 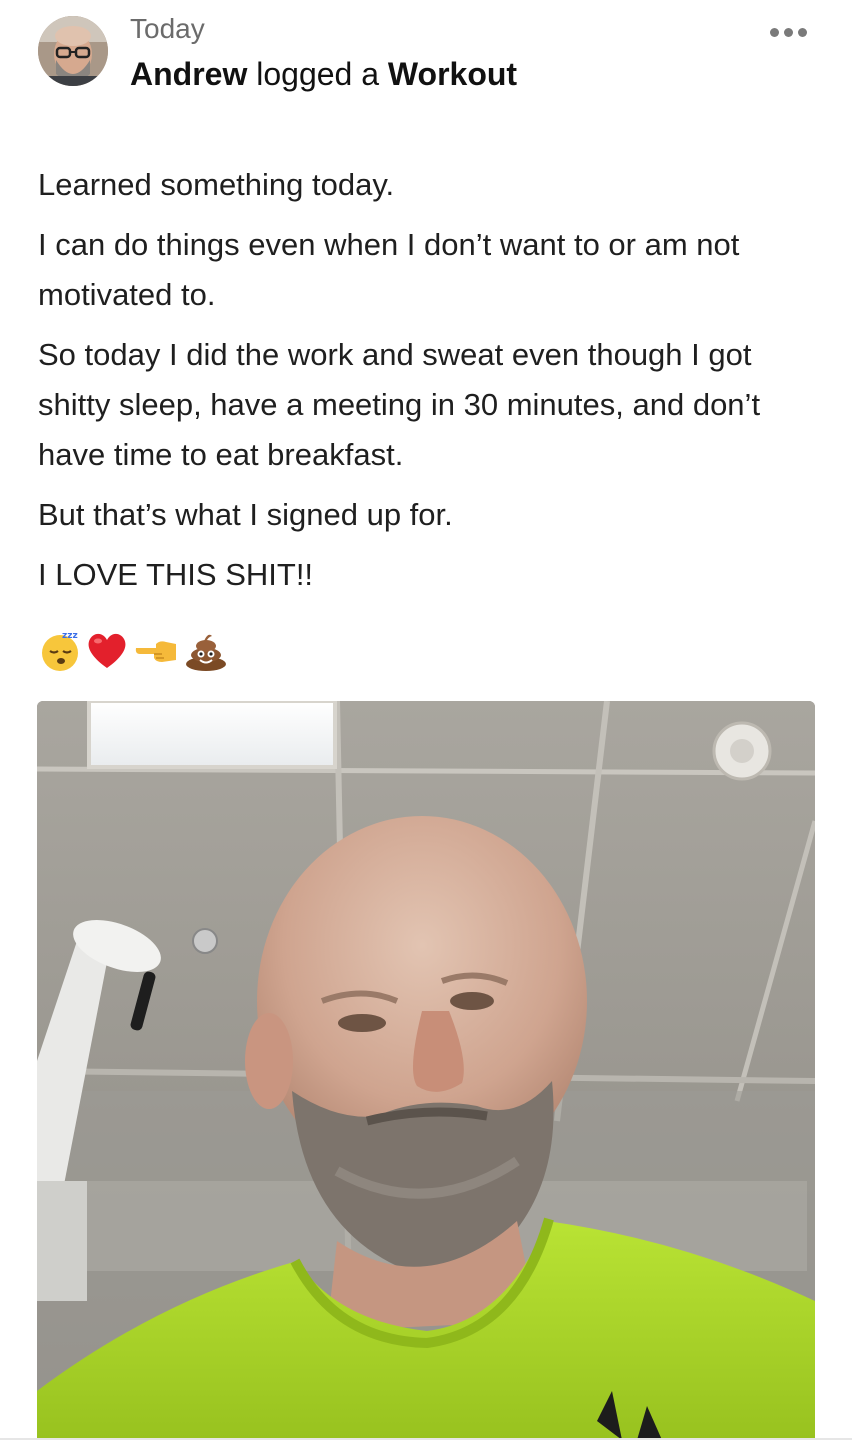 I want to click on avatar-image, so click(x=73, y=51).